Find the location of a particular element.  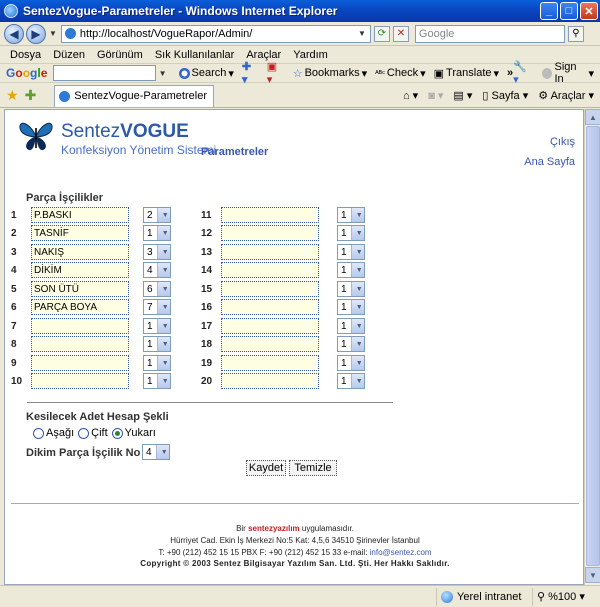

scroll-thumb is located at coordinates (593, 346).